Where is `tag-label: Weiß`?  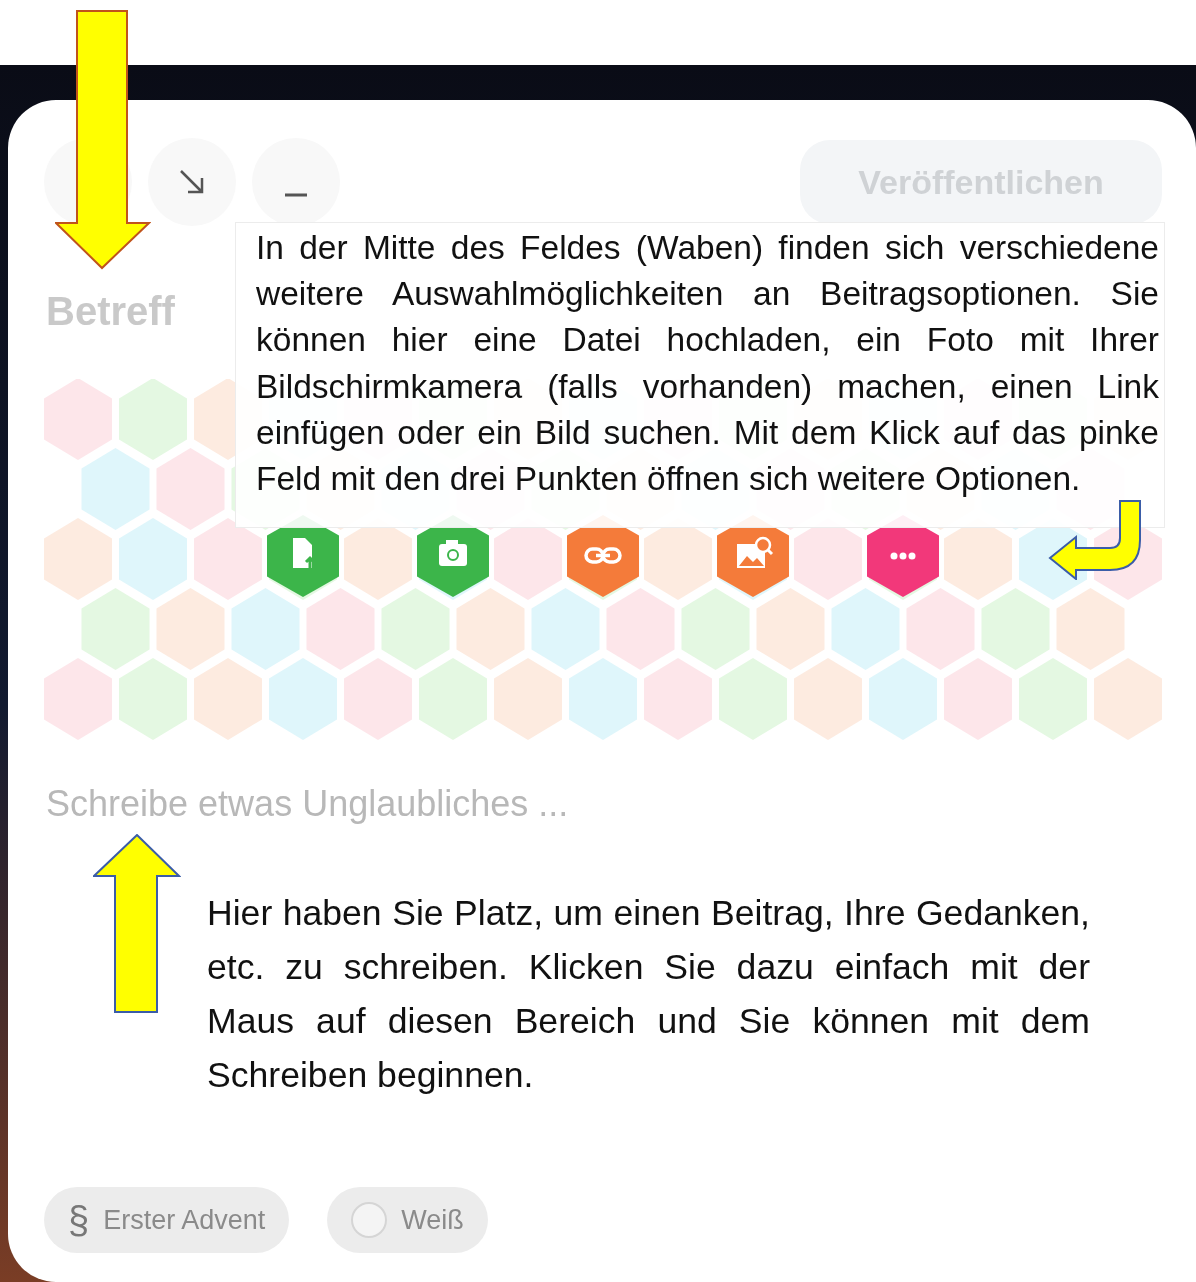
tag-label: Weiß is located at coordinates (432, 1220).